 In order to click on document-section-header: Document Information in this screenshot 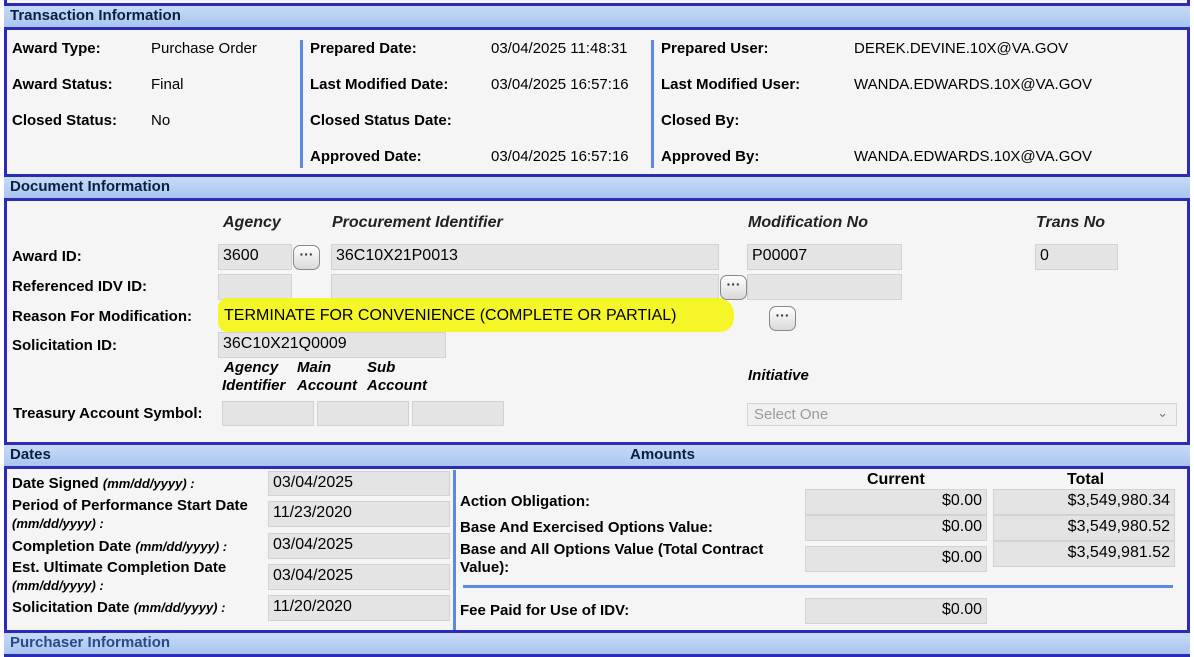, I will do `click(597, 187)`.